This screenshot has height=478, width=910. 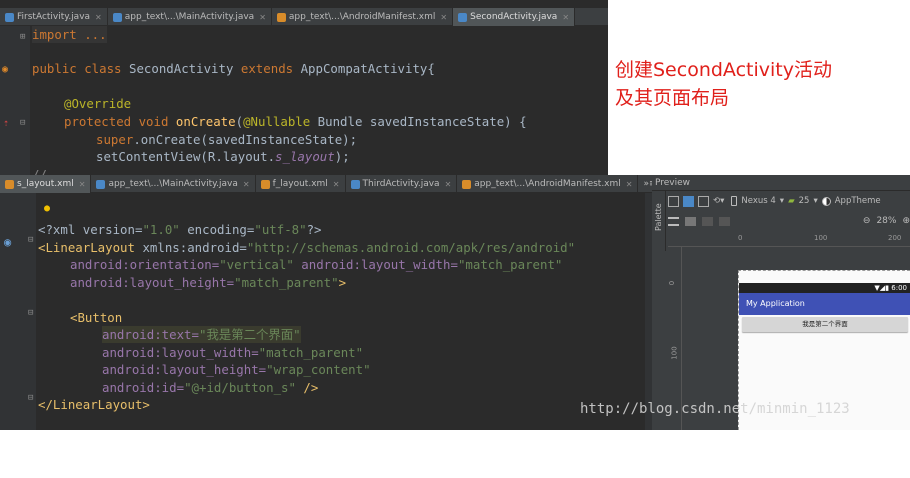 What do you see at coordinates (186, 156) in the screenshot?
I see `code-token: setContentView(R.layout.` at bounding box center [186, 156].